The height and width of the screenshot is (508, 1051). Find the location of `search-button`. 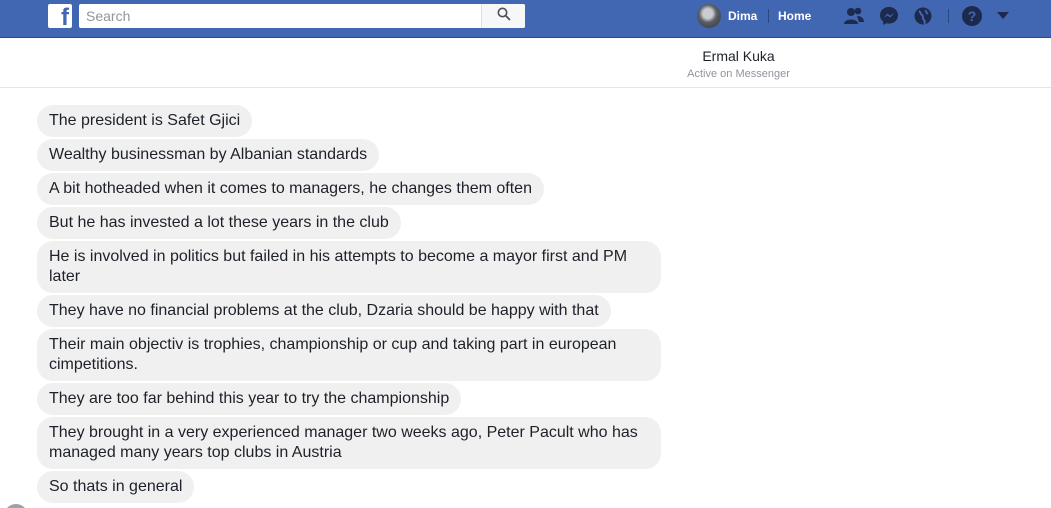

search-button is located at coordinates (503, 16).